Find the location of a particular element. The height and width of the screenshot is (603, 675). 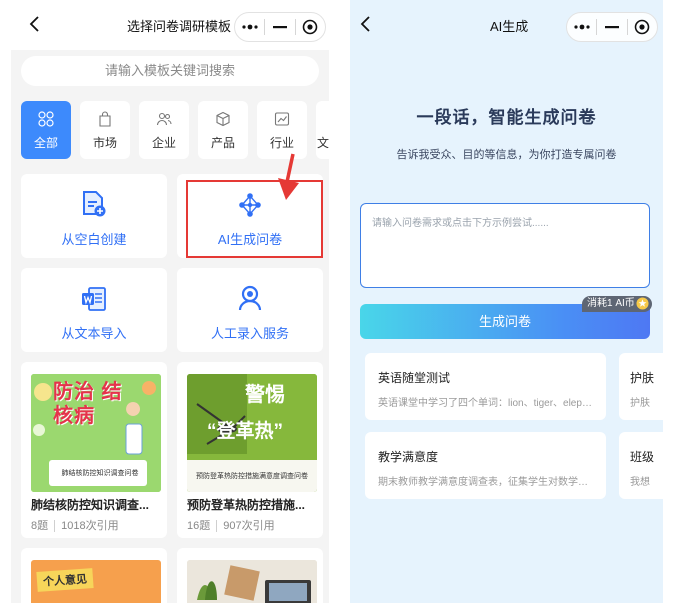

create-blank-card: 从空白创建 is located at coordinates (94, 216).